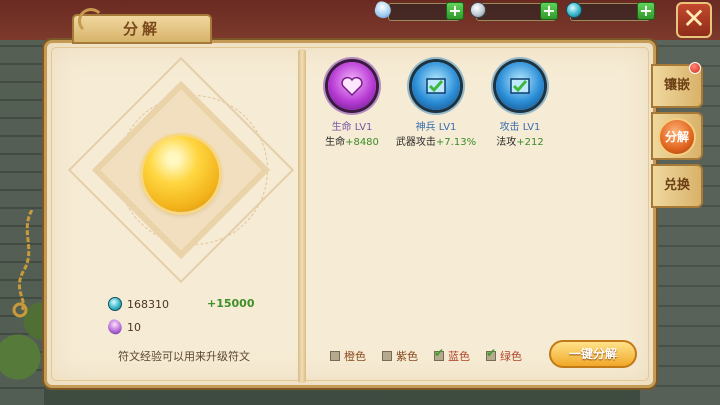  What do you see at coordinates (91, 21) in the screenshot?
I see `swirl-ornament` at bounding box center [91, 21].